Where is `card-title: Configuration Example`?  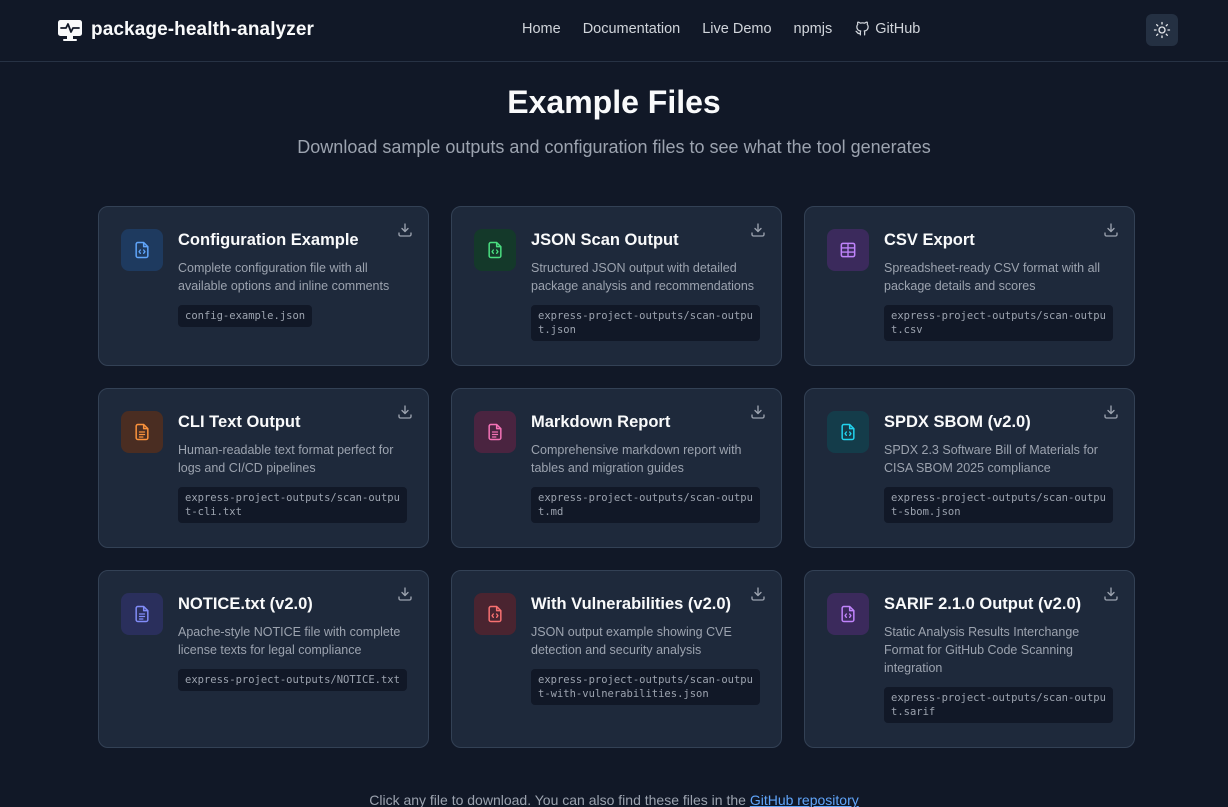 card-title: Configuration Example is located at coordinates (268, 240).